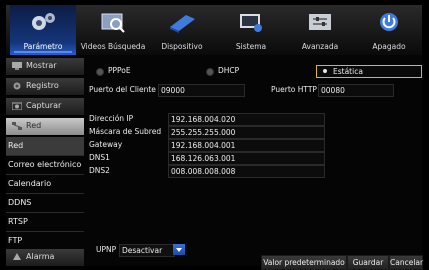  I want to click on default-values-button: Valor predeterminado, so click(304, 262).